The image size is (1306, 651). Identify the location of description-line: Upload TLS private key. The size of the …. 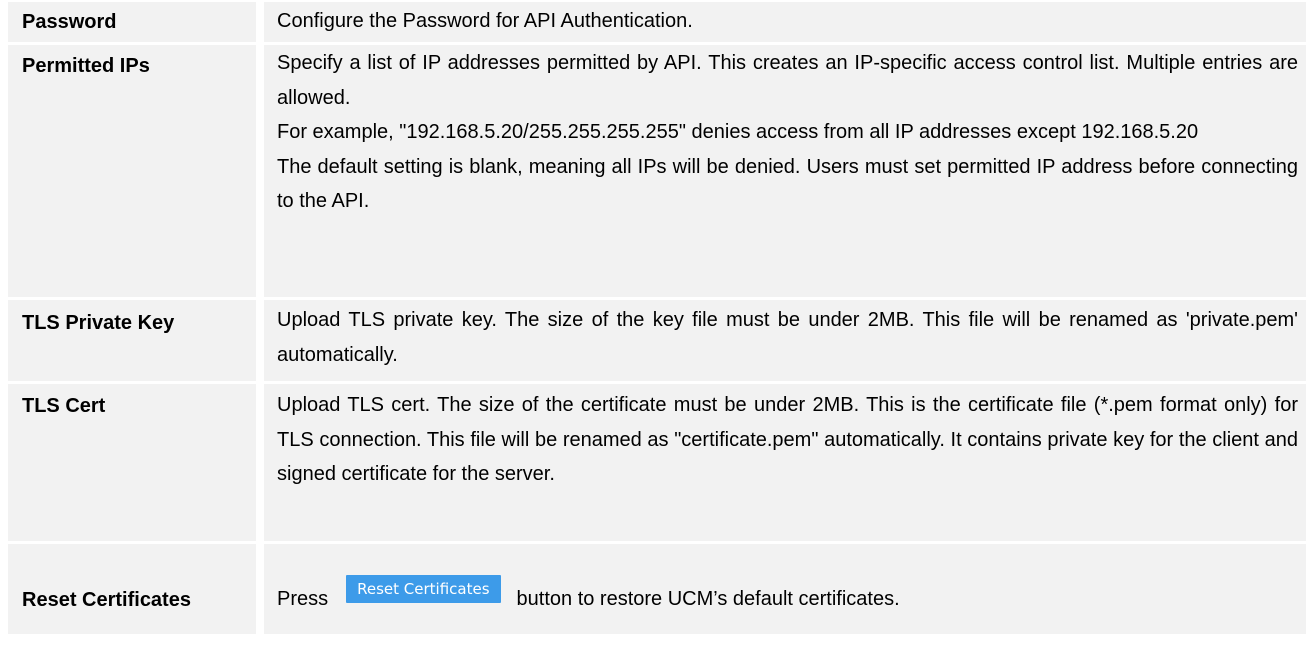
(787, 337).